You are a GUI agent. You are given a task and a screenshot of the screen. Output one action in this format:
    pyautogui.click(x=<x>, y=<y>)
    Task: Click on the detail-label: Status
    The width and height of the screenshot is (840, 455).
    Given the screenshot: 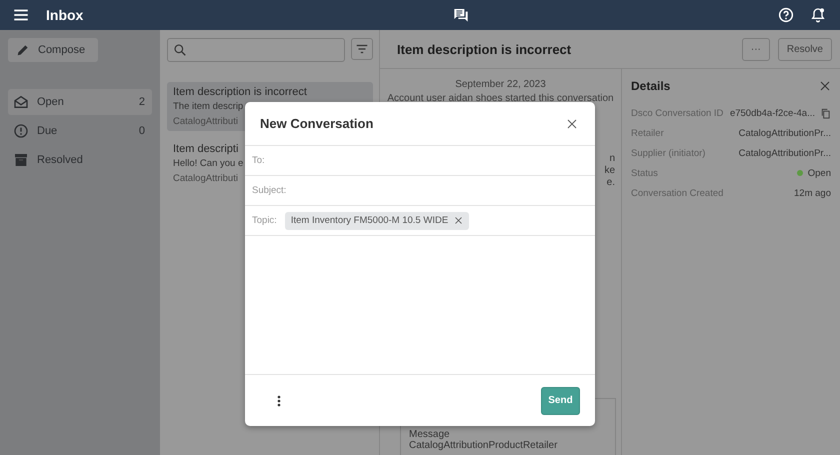 What is the action you would take?
    pyautogui.click(x=644, y=173)
    